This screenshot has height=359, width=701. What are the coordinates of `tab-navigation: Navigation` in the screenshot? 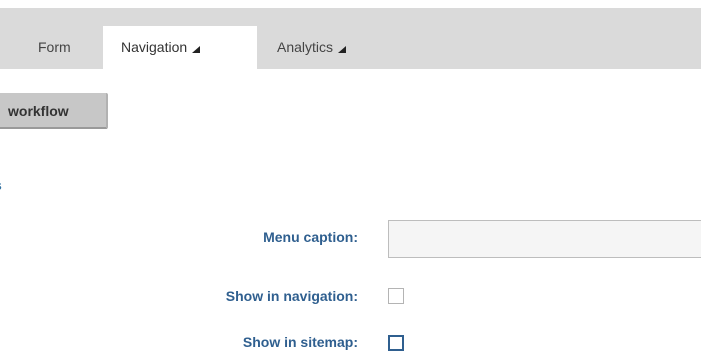 It's located at (180, 47).